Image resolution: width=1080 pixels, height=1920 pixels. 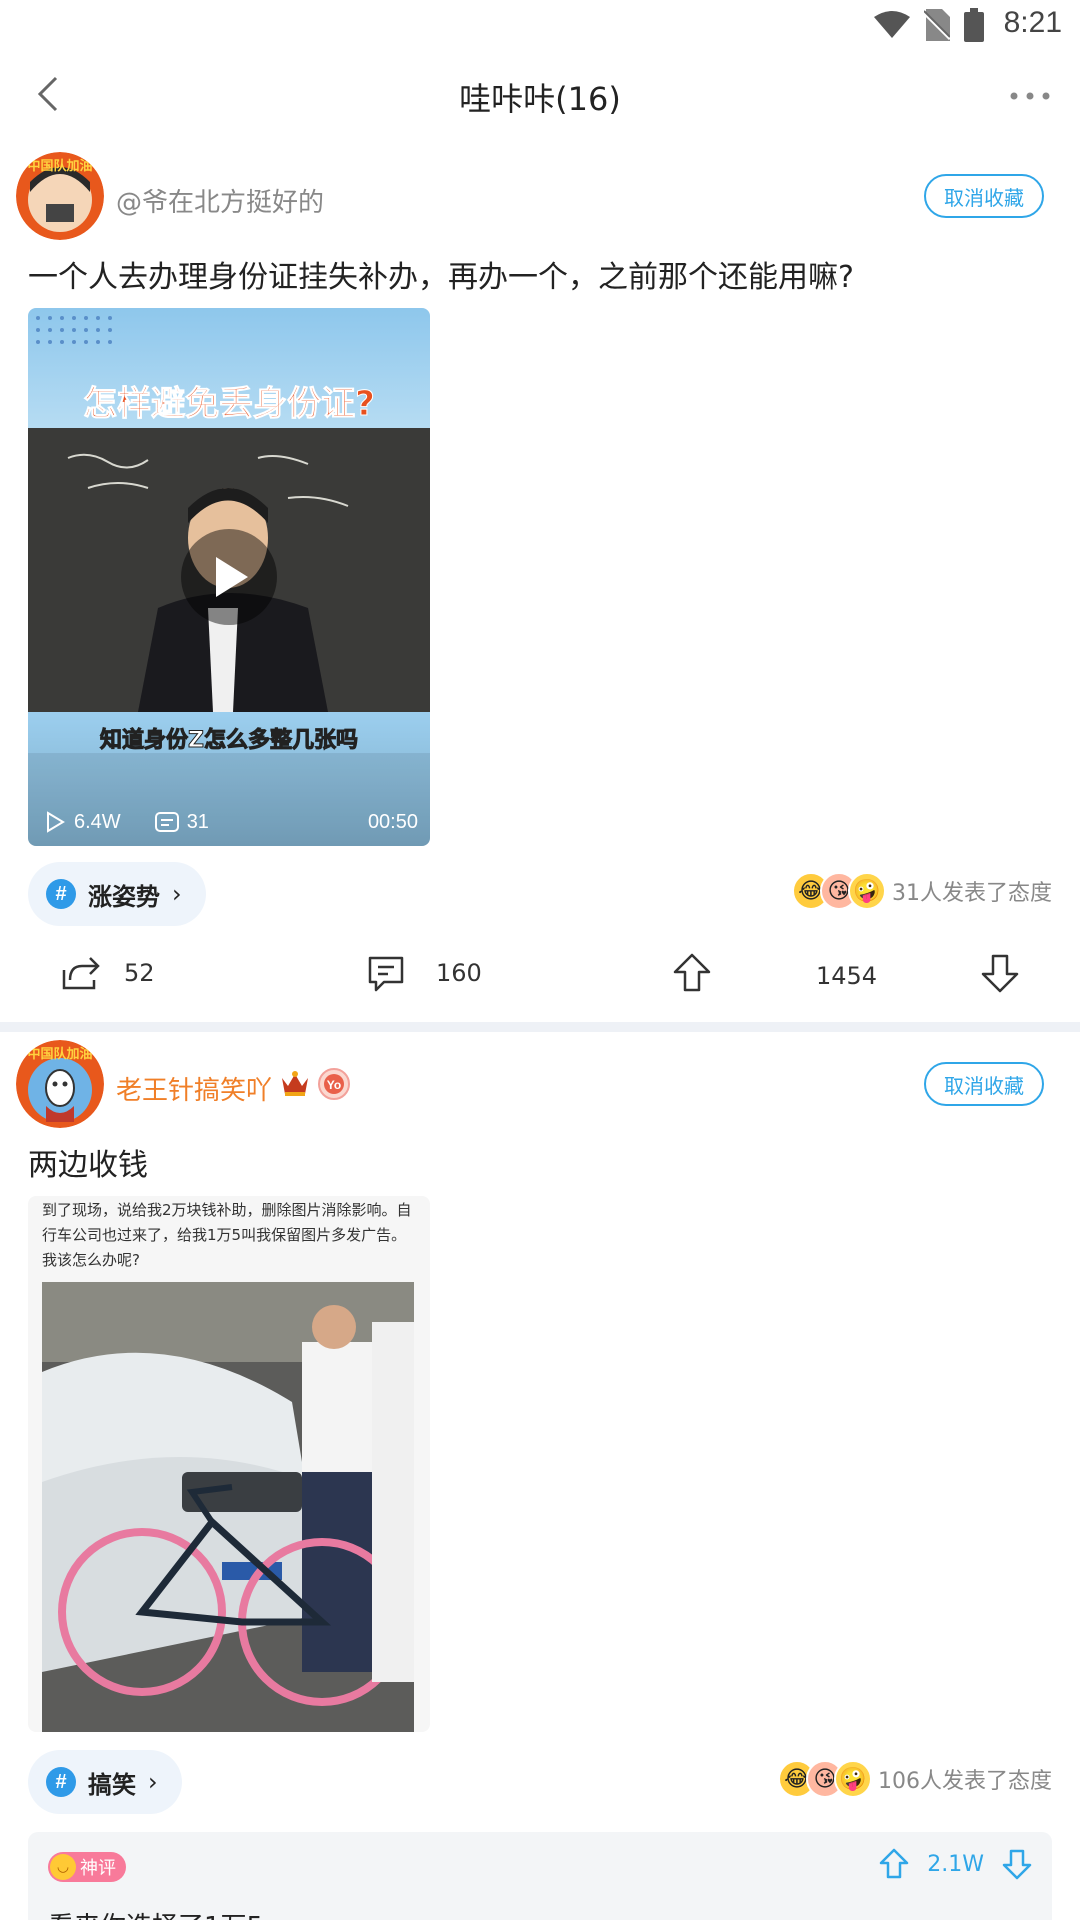 I want to click on upvote-button, so click(x=692, y=973).